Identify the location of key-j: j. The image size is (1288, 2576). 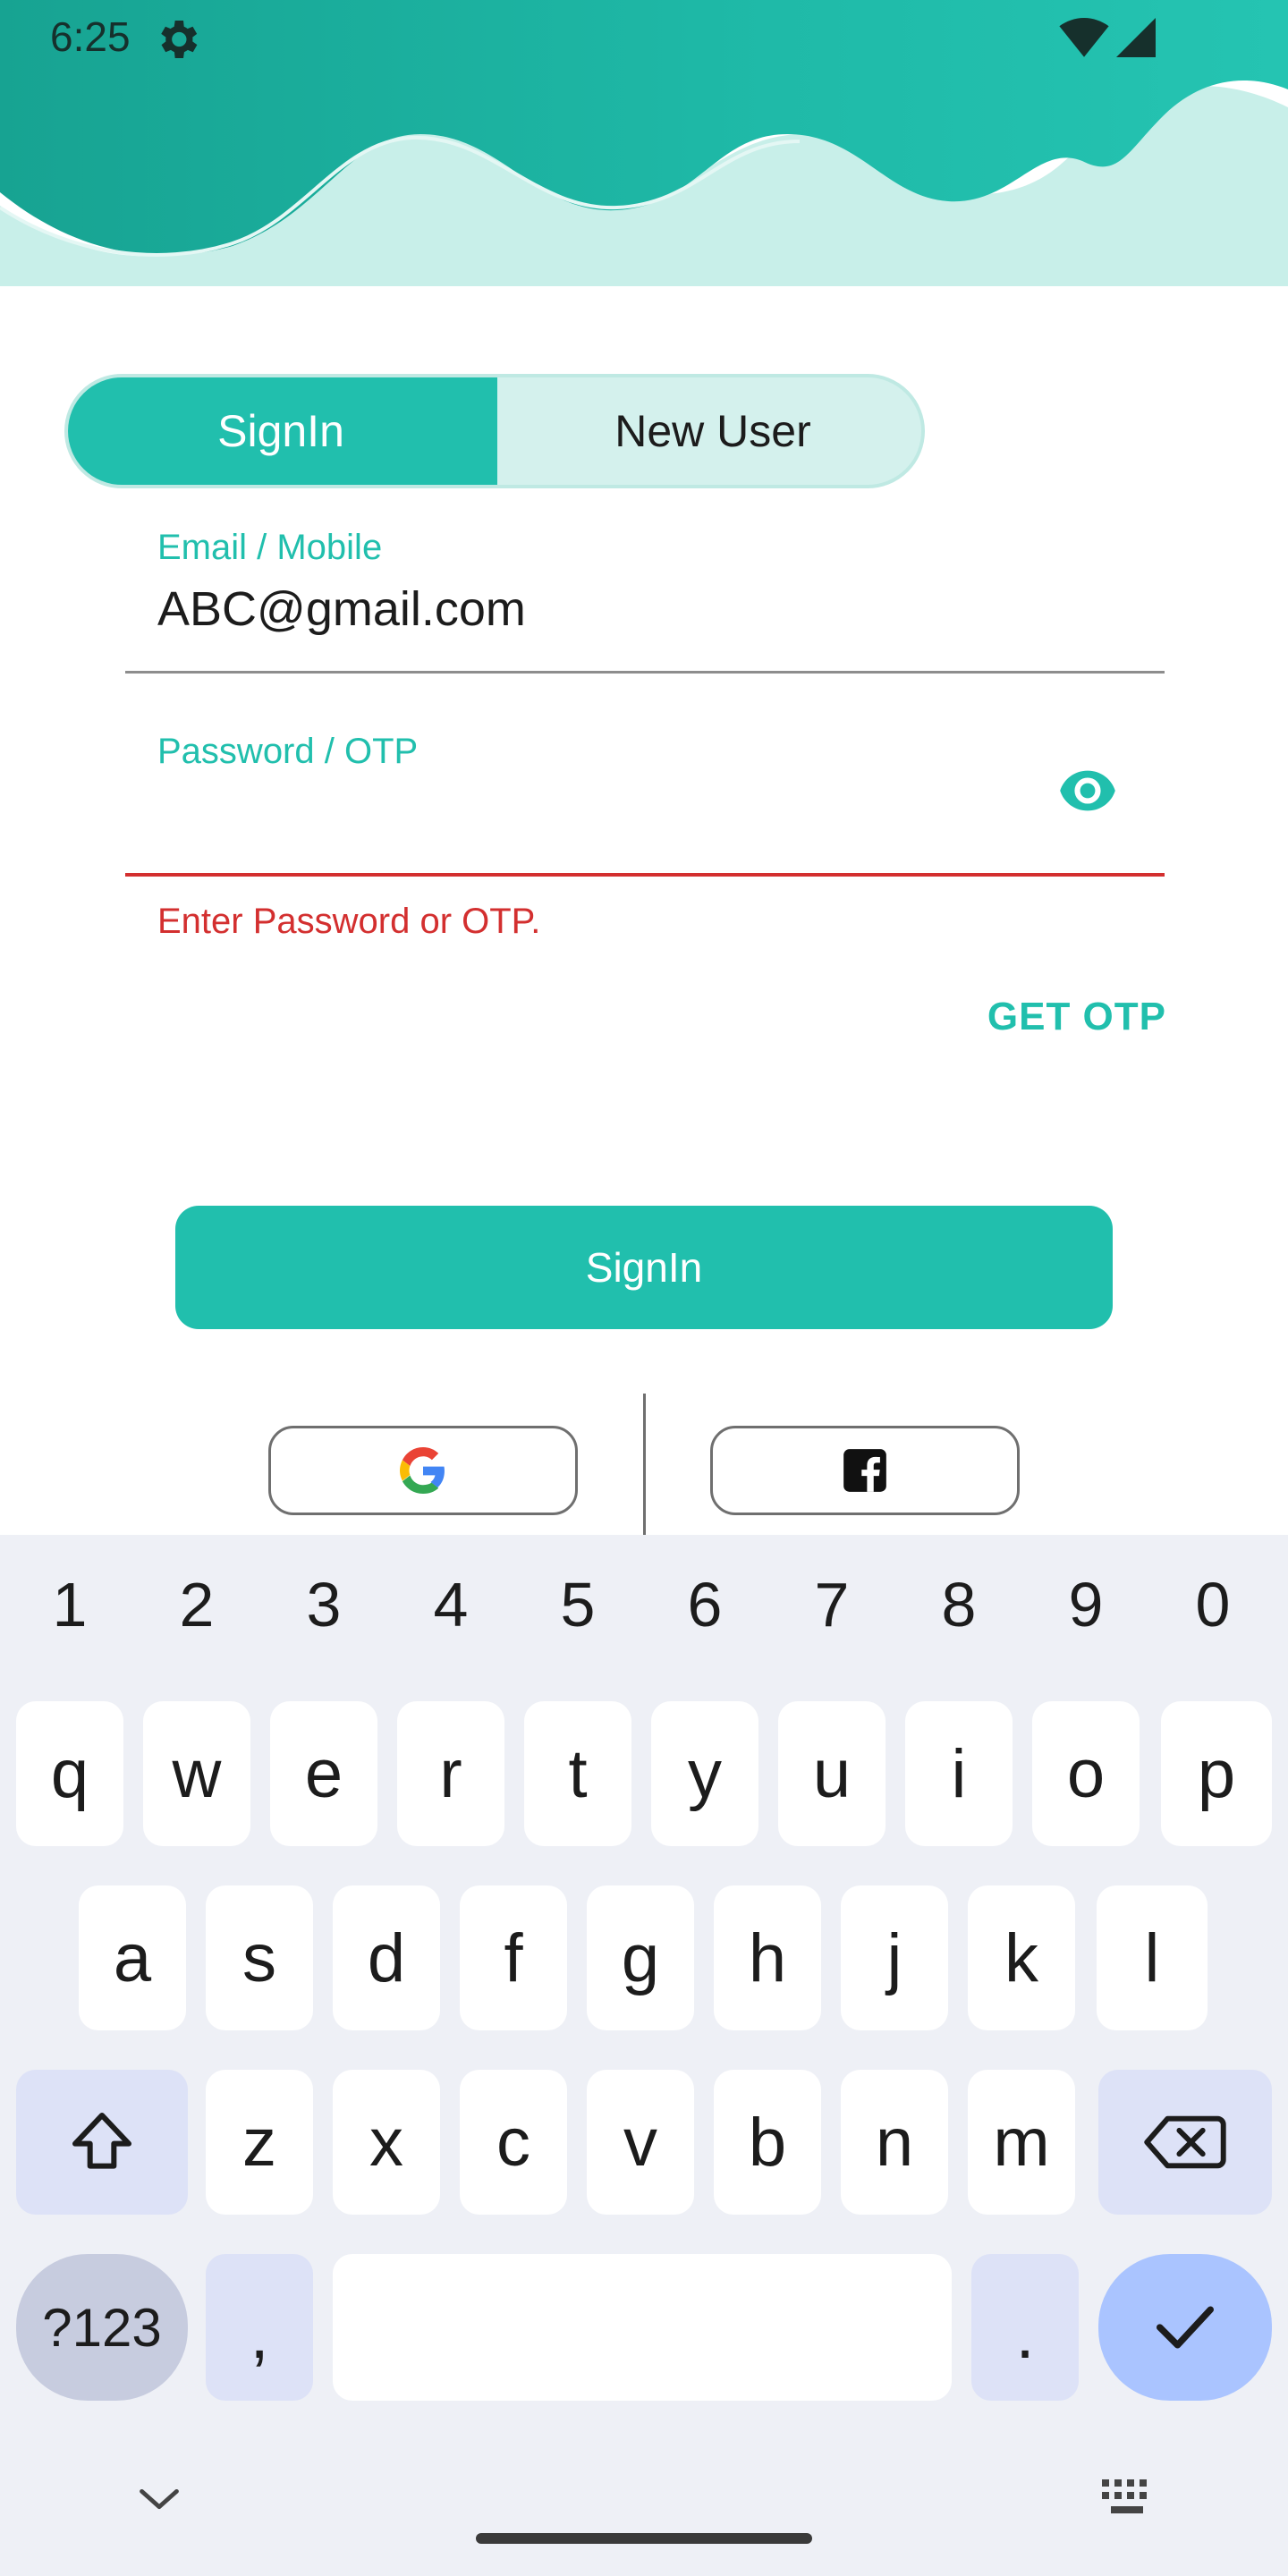
(894, 1957).